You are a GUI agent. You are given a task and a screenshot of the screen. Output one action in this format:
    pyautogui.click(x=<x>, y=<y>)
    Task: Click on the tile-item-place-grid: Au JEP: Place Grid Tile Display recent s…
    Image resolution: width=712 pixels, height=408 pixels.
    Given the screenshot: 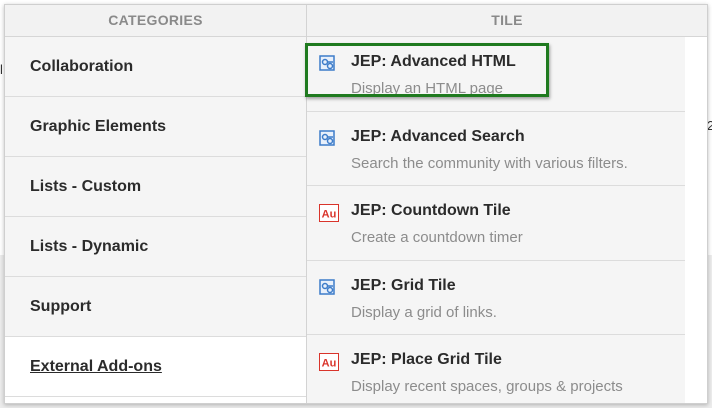 What is the action you would take?
    pyautogui.click(x=496, y=369)
    